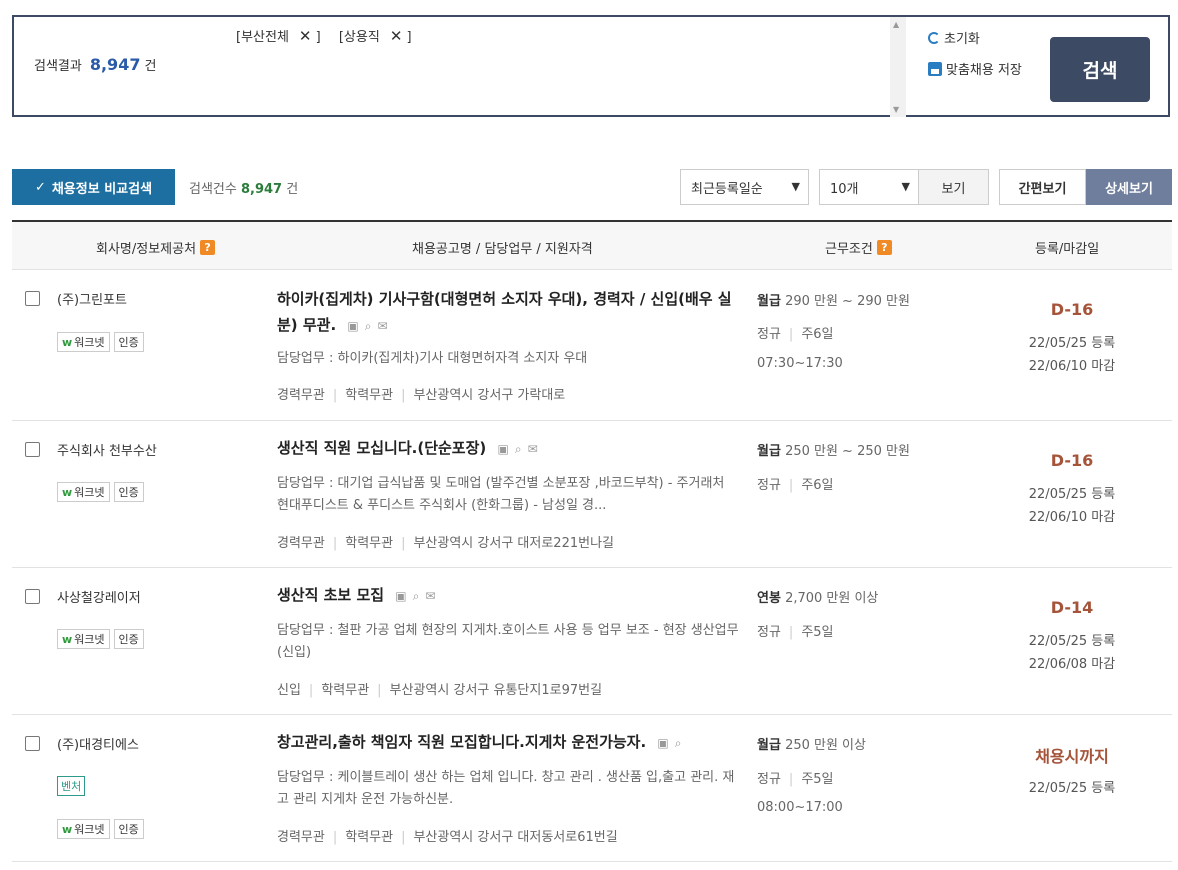 The image size is (1178, 870). Describe the element at coordinates (800, 363) in the screenshot. I see `work-hours: 07:30~17:30` at that location.